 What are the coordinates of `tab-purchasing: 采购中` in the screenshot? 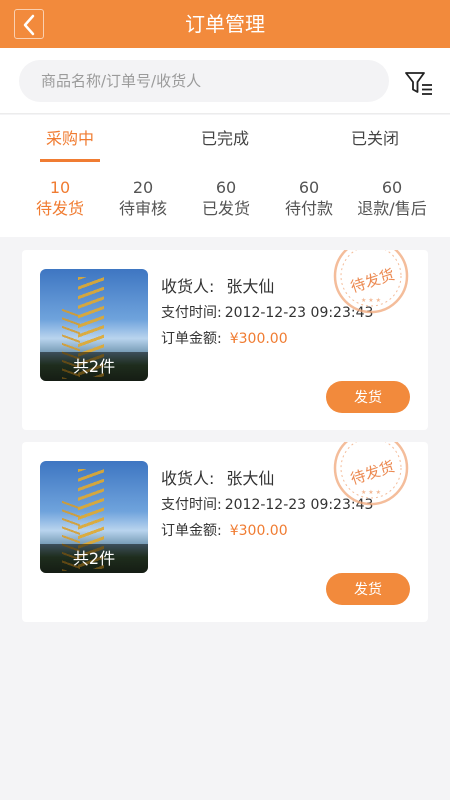 It's located at (70, 139).